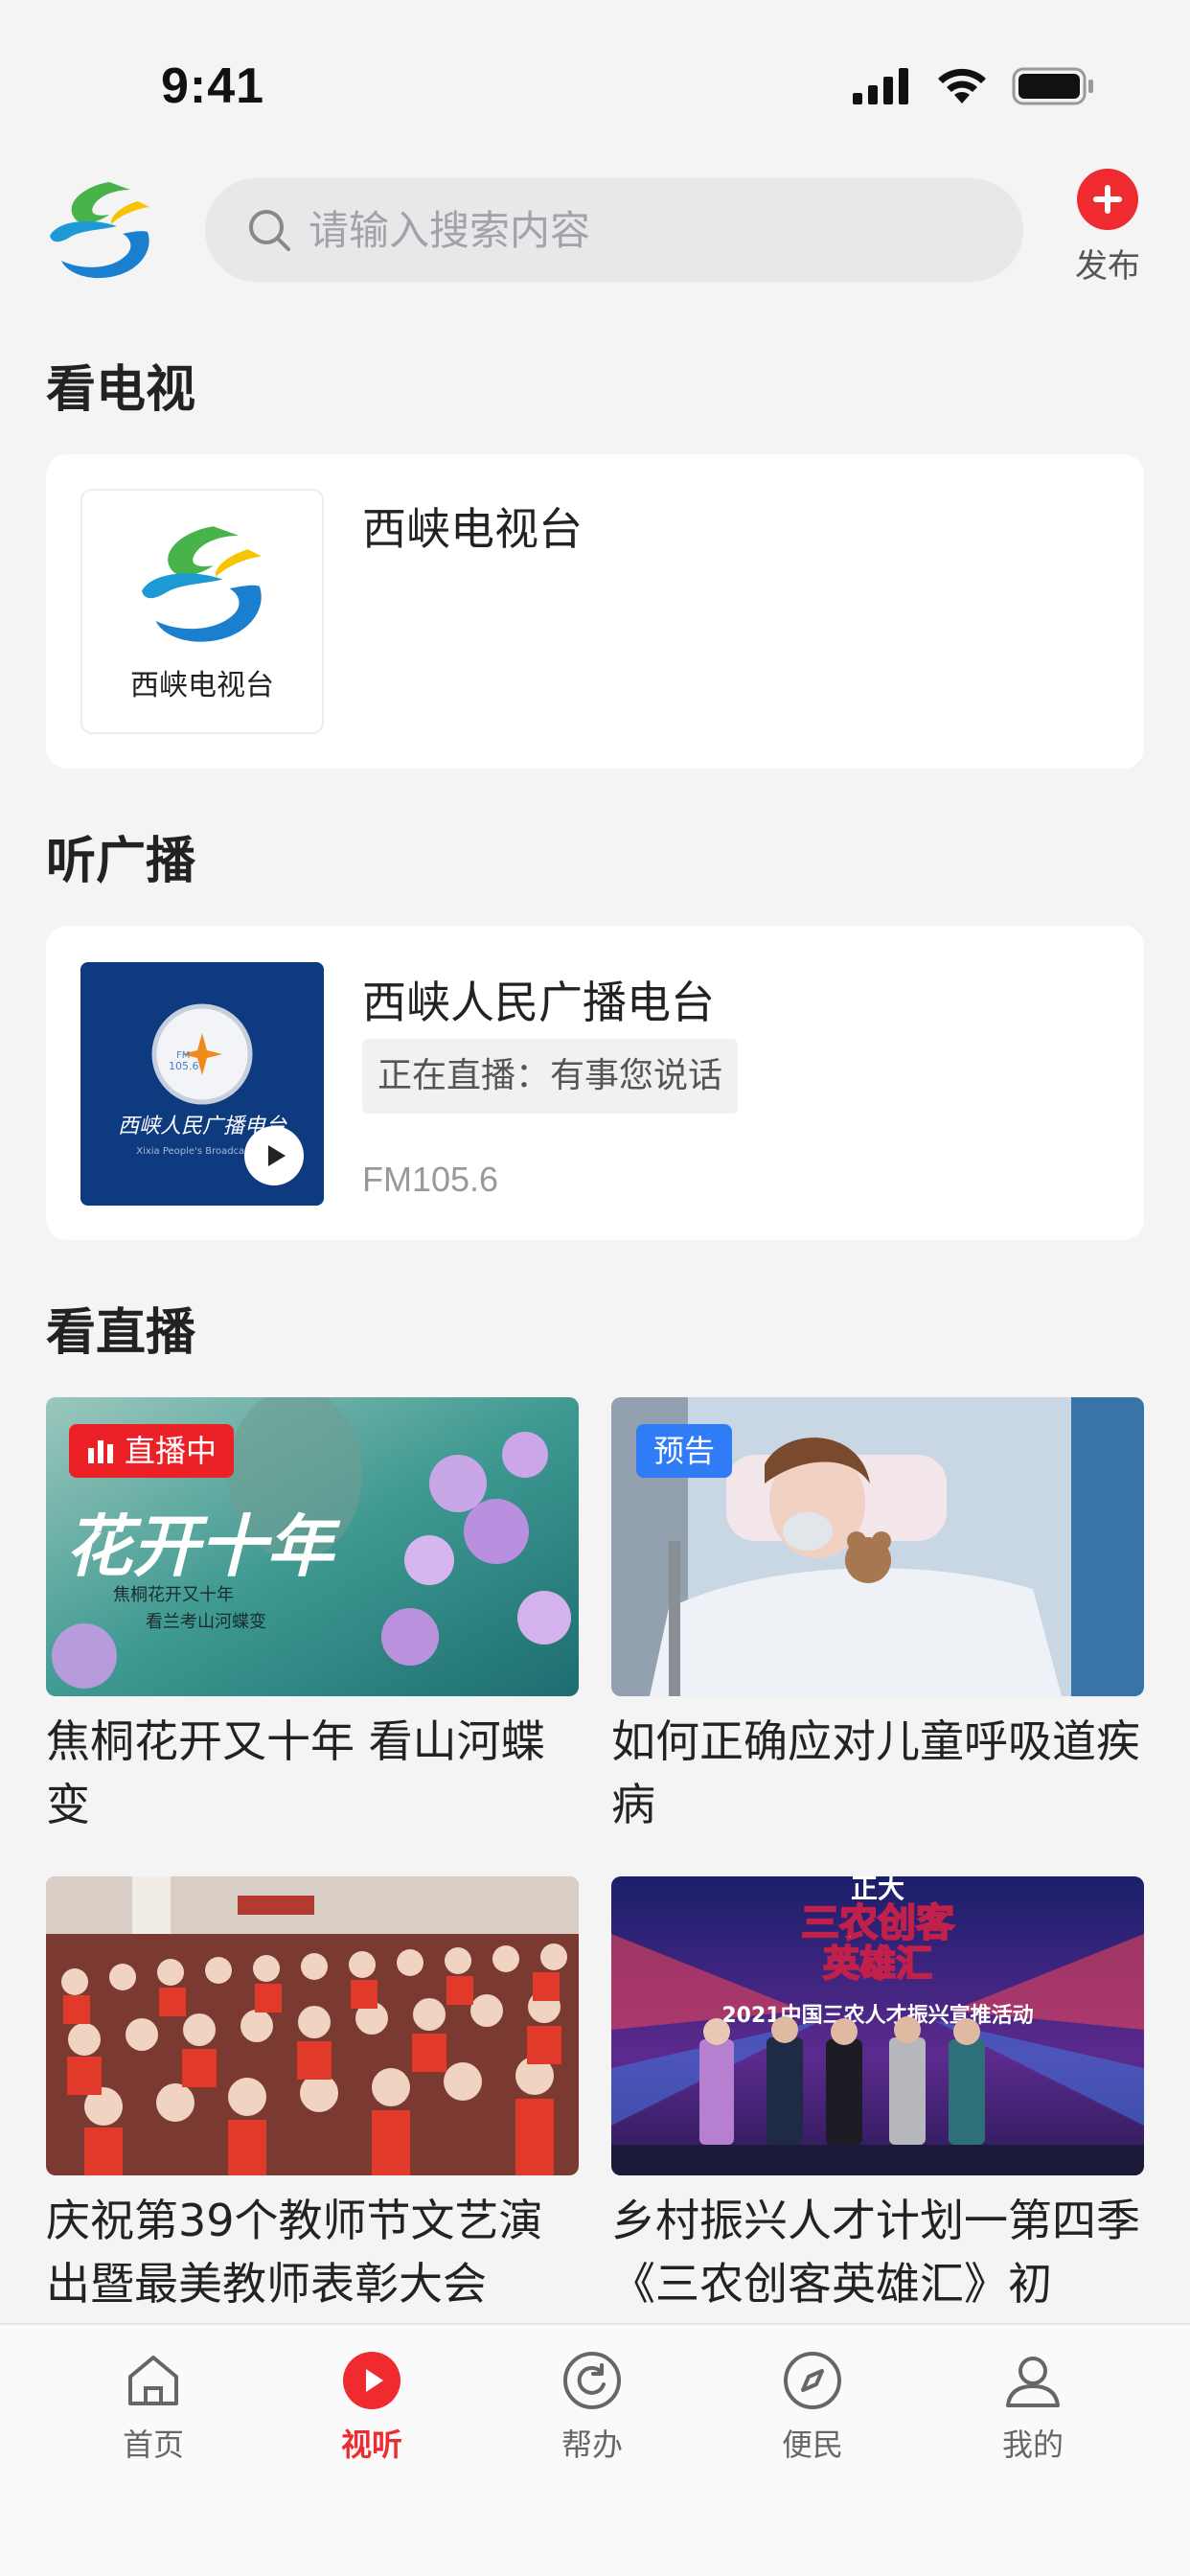 The height and width of the screenshot is (2576, 1190). What do you see at coordinates (877, 2015) in the screenshot?
I see `tile4-overlay-sub: 2021中国三农人才振兴宣推活动` at bounding box center [877, 2015].